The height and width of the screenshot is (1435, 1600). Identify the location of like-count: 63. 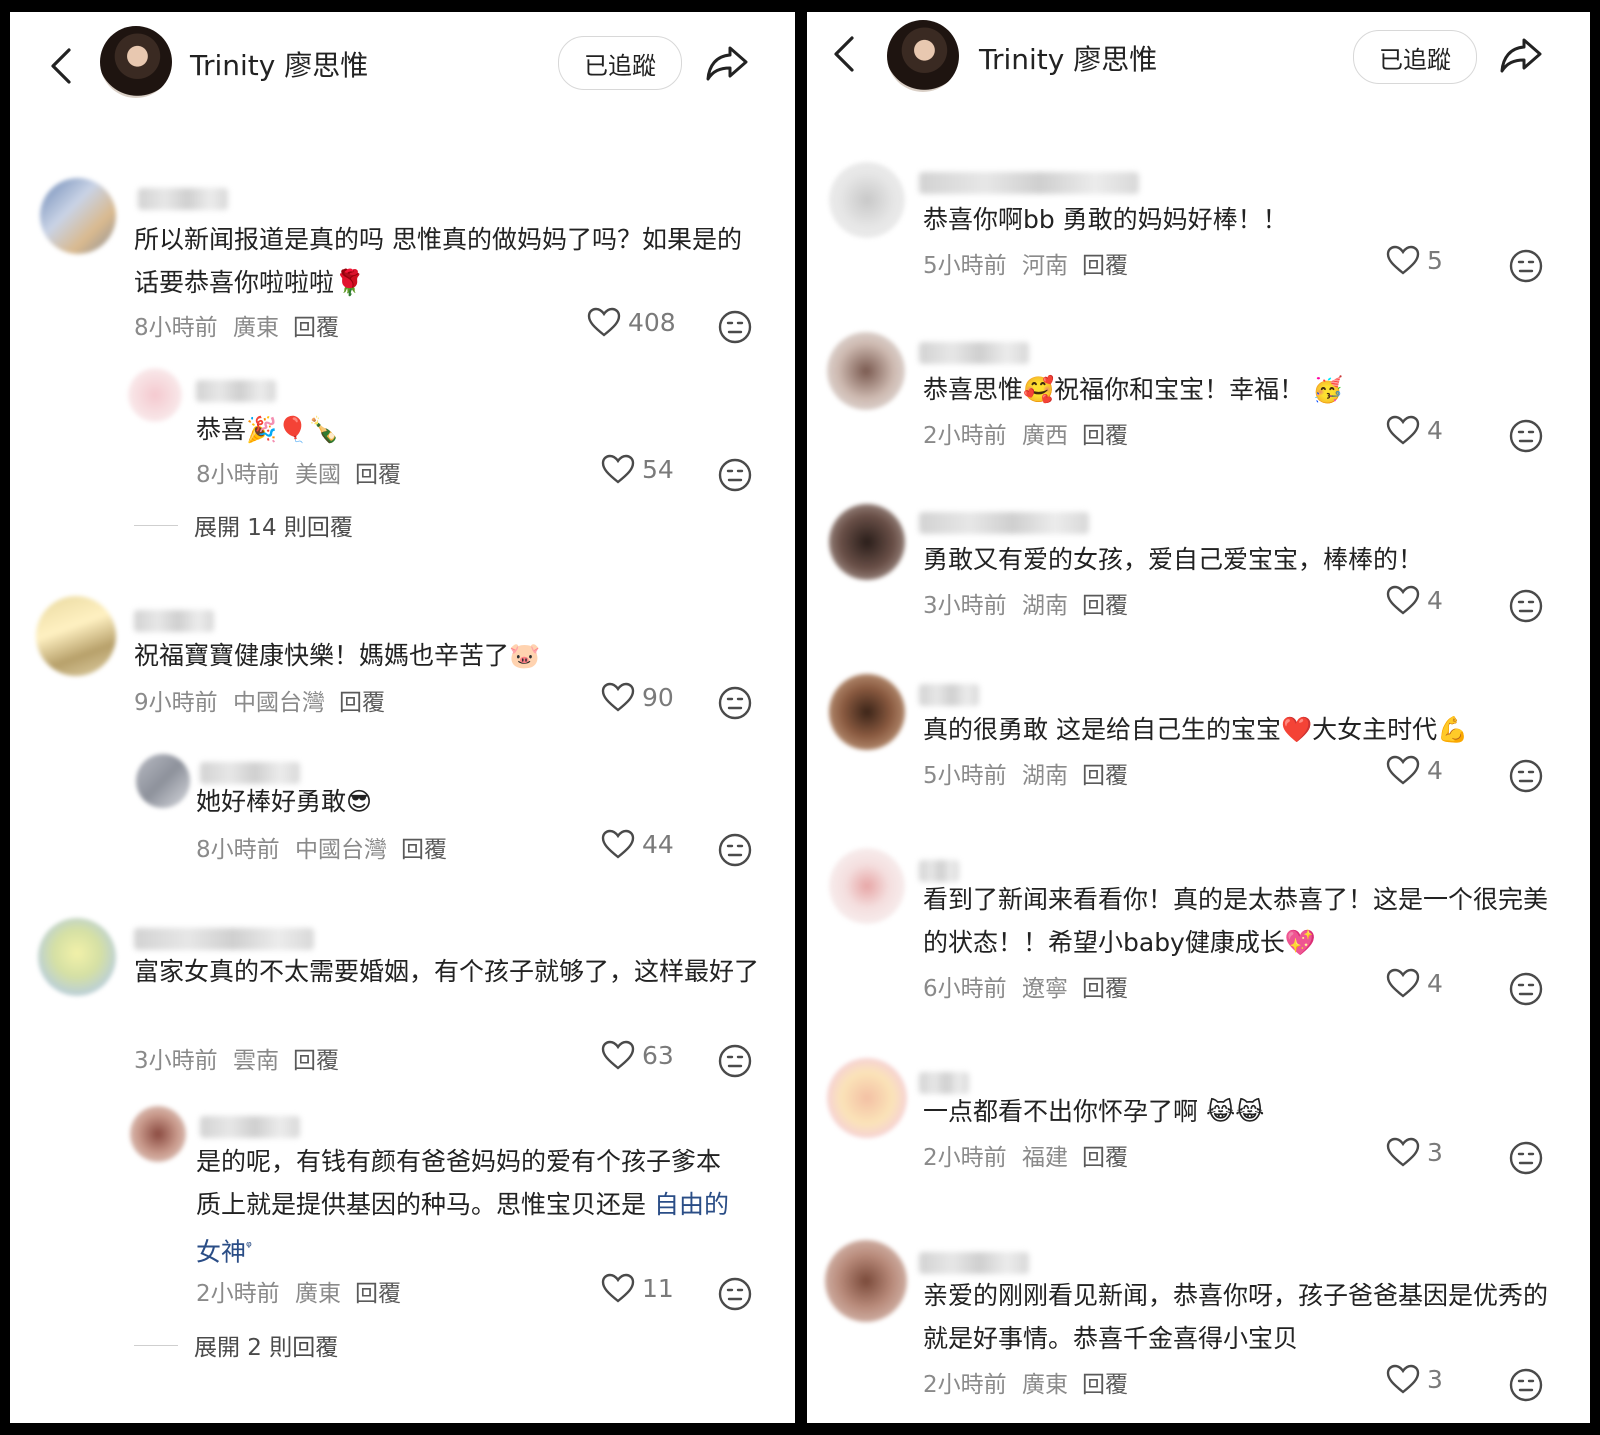
(658, 1055).